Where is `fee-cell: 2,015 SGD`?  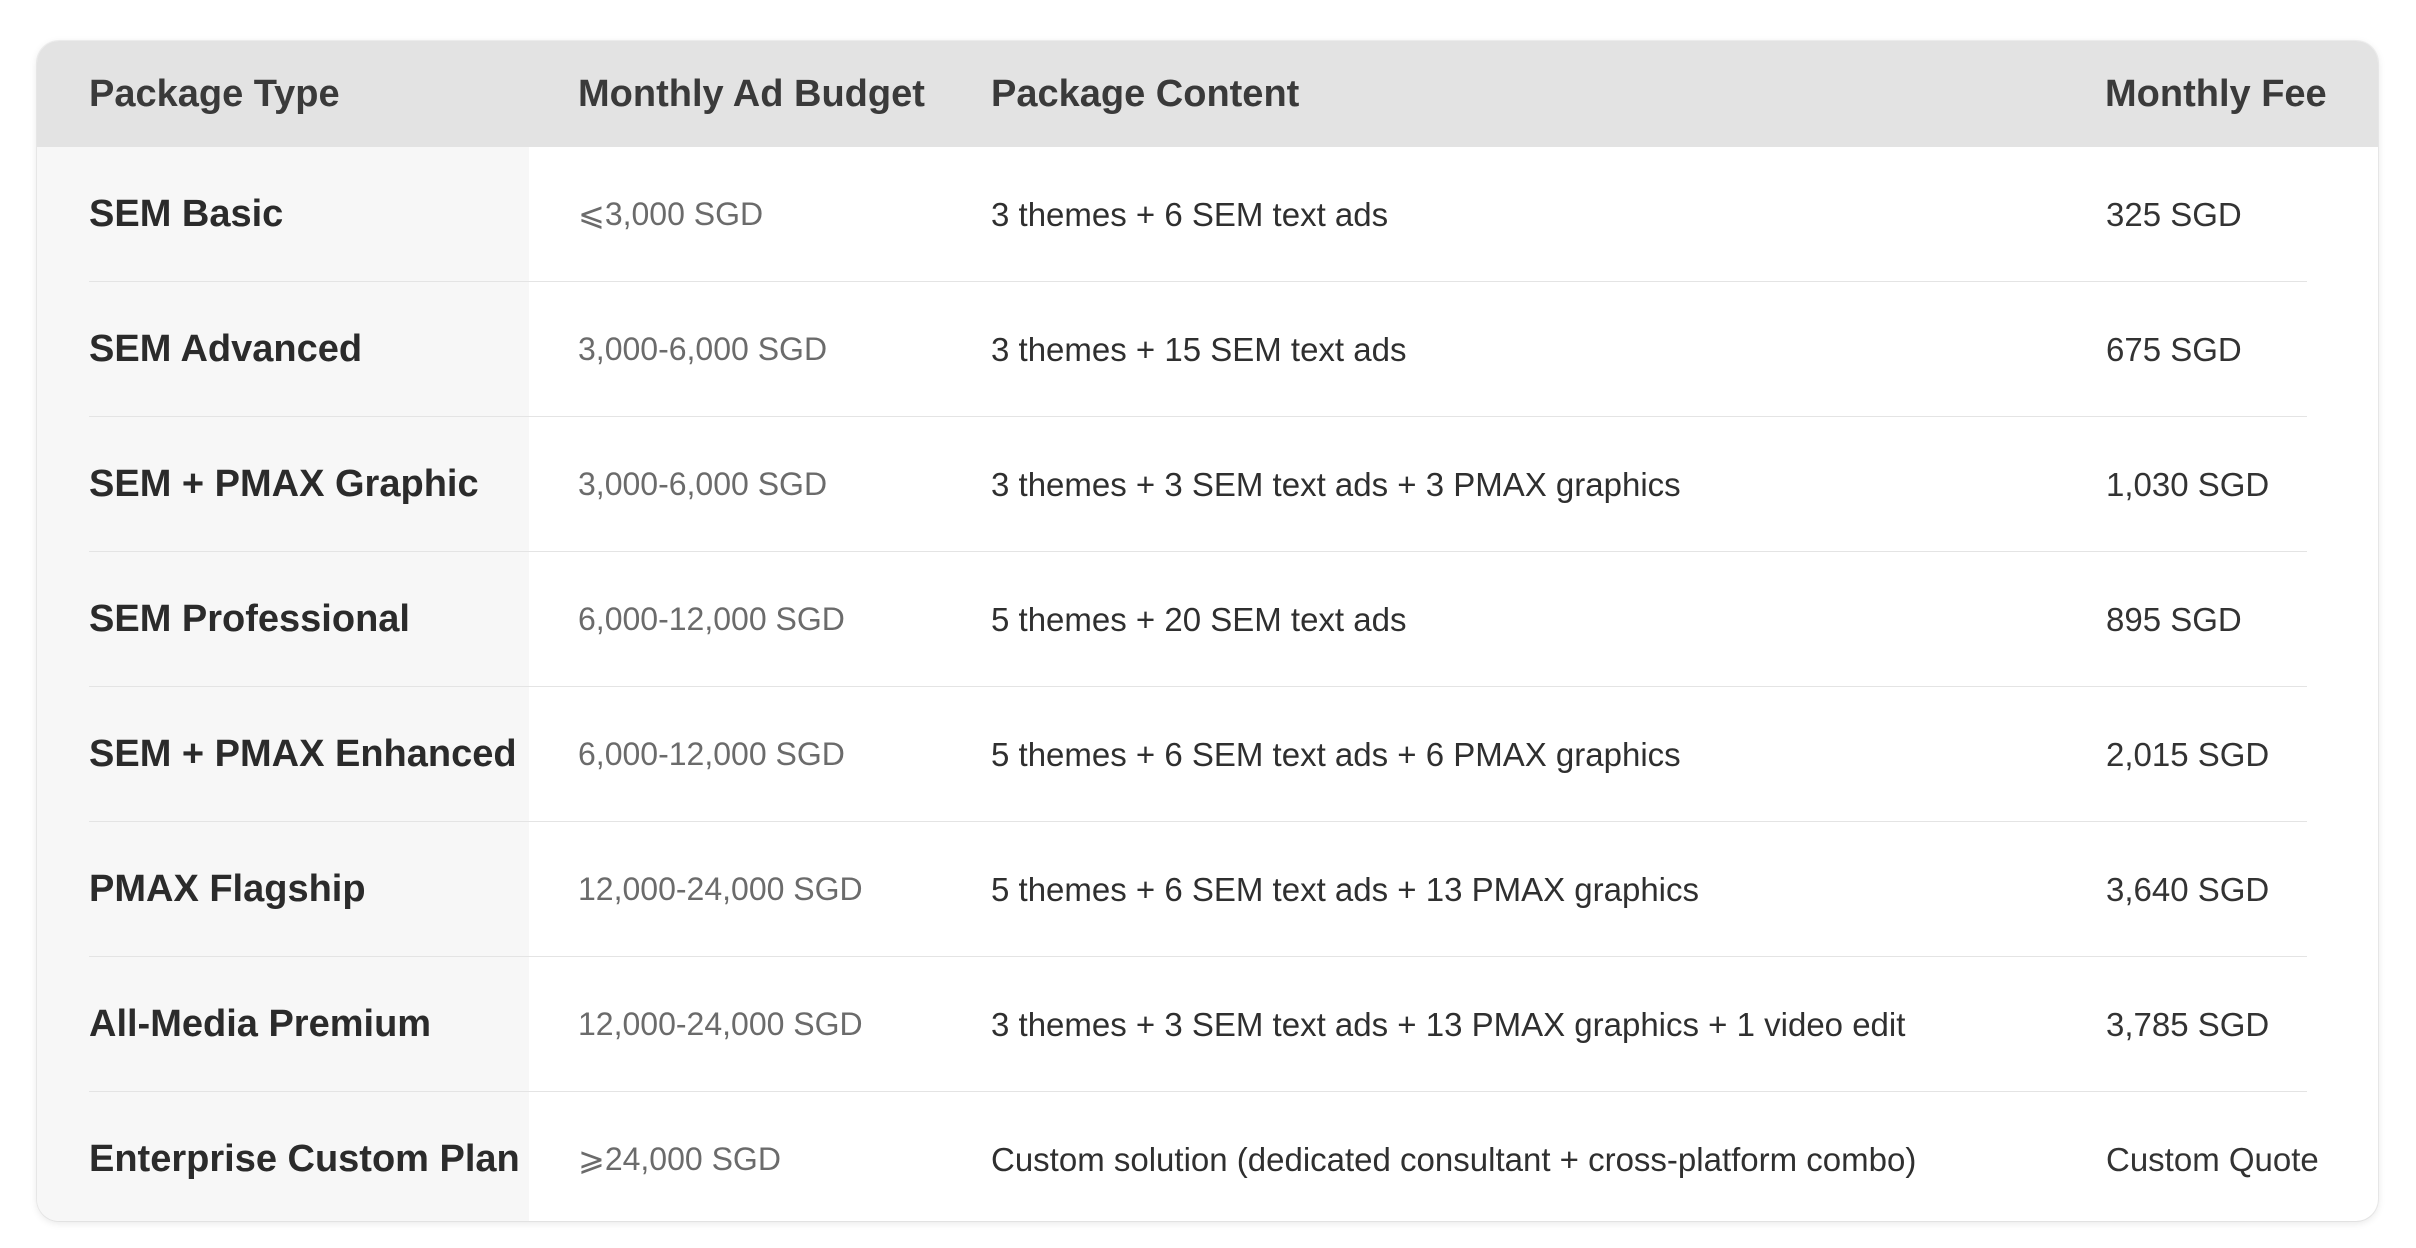
fee-cell: 2,015 SGD is located at coordinates (2188, 754).